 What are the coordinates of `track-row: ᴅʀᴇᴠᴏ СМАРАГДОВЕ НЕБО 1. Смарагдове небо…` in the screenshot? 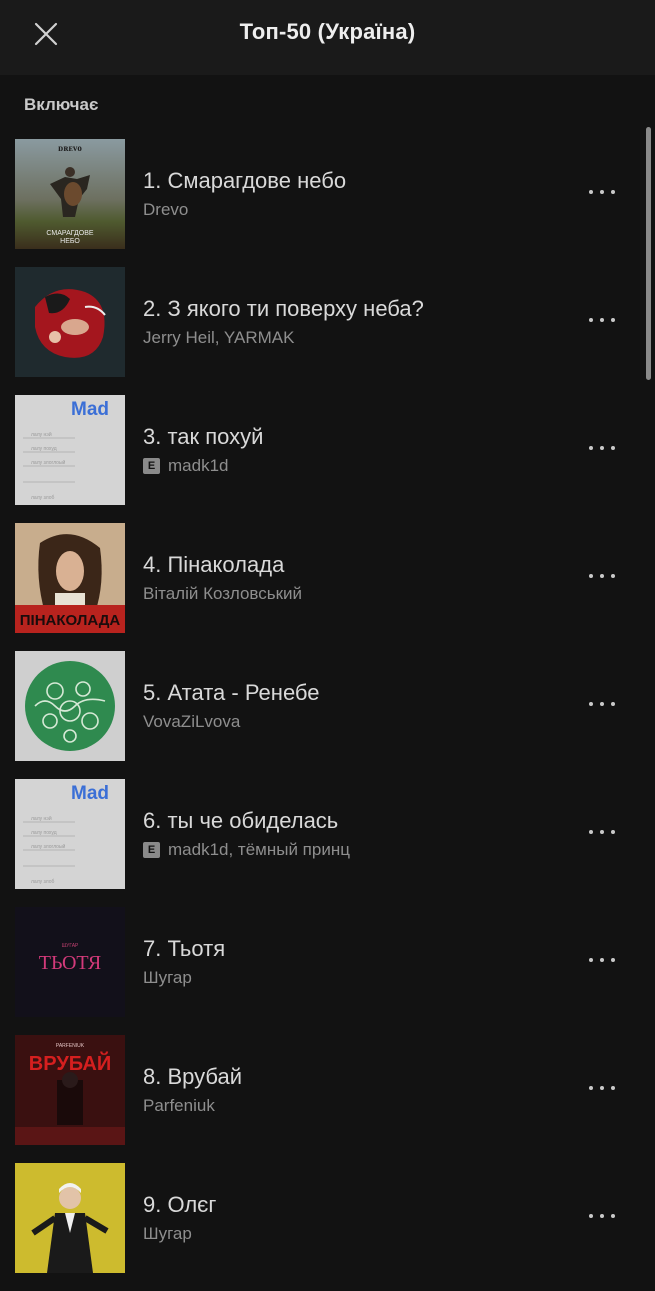 It's located at (327, 194).